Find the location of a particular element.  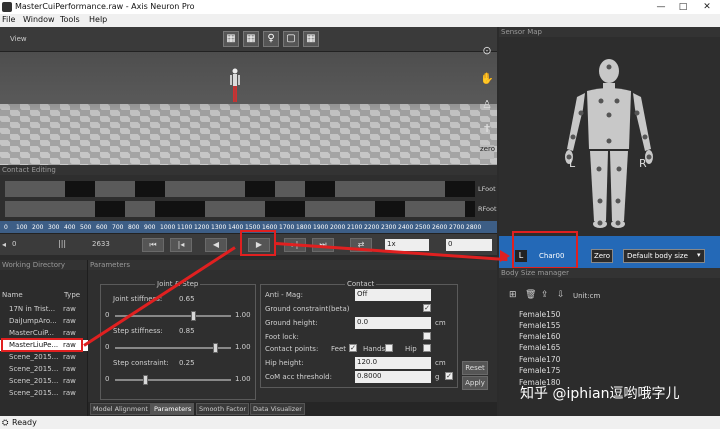

zero-pose-icon: zero is located at coordinates (487, 152).